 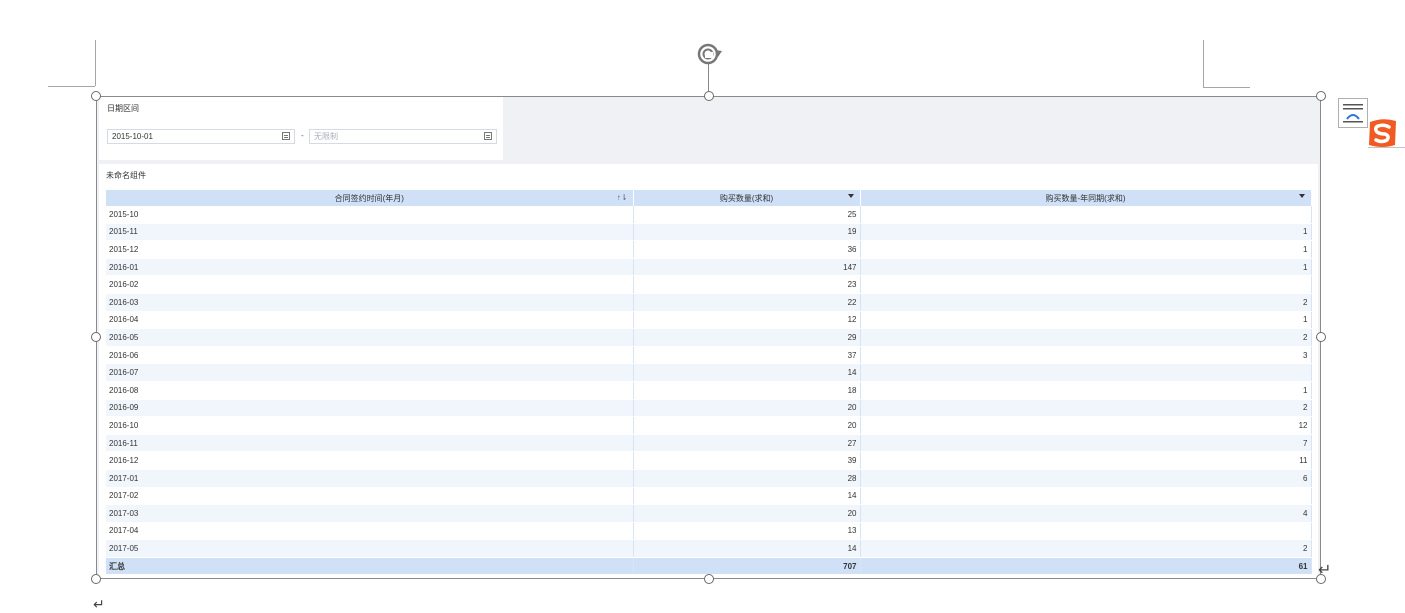 What do you see at coordinates (709, 55) in the screenshot?
I see `rotate-handle-icon` at bounding box center [709, 55].